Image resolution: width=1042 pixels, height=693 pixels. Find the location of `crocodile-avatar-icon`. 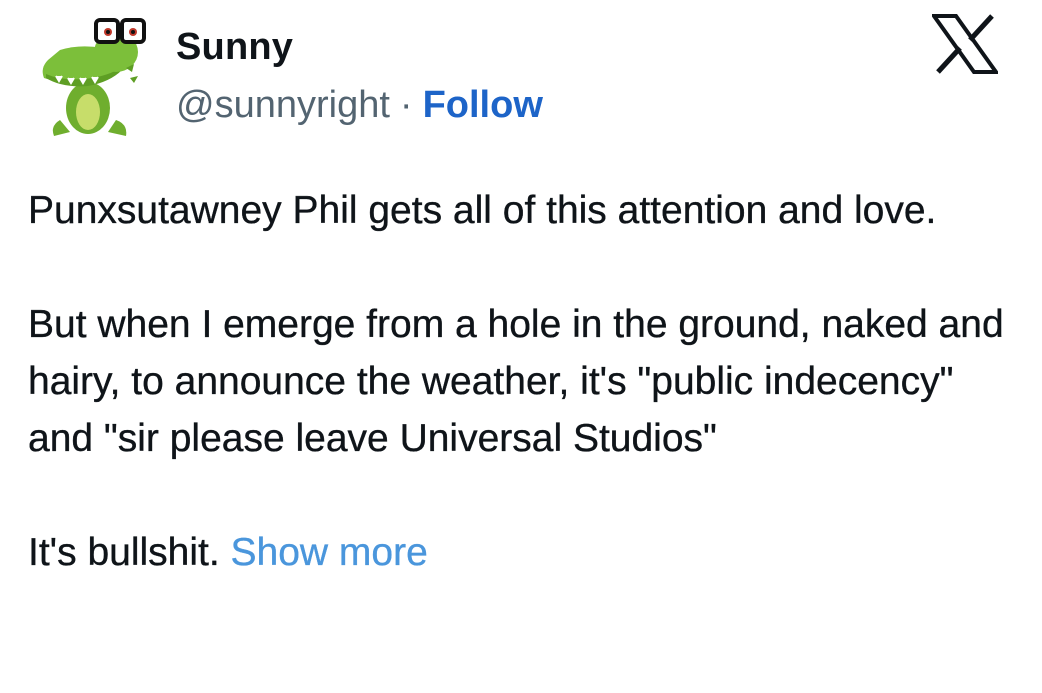

crocodile-avatar-icon is located at coordinates (94, 77).